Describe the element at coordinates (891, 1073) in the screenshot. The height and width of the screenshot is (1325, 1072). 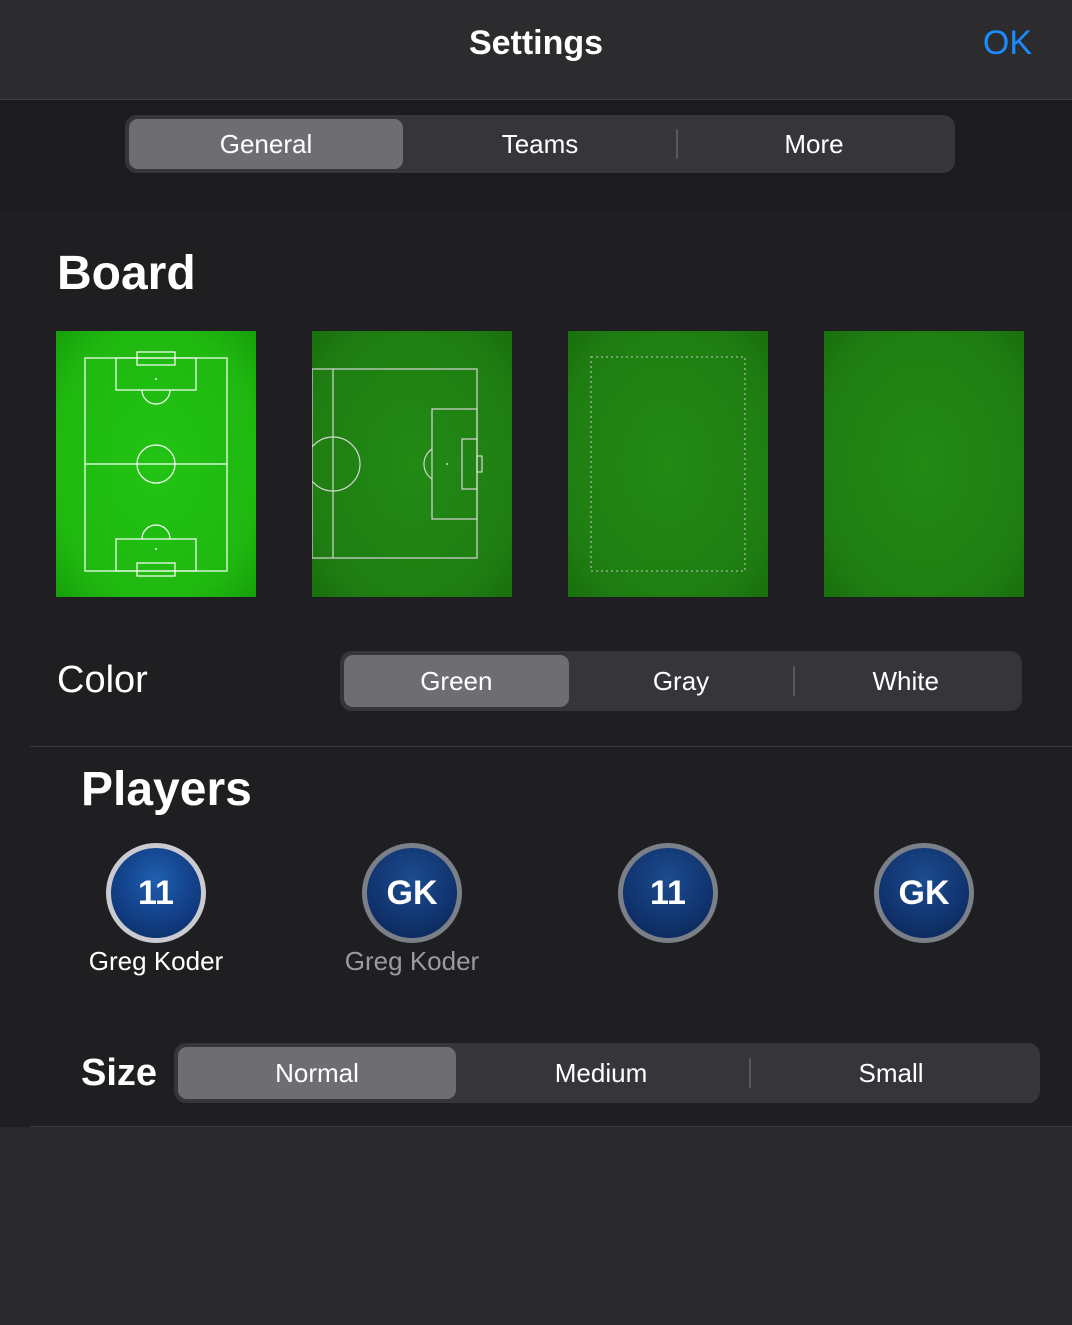
I see `size-option-small: Small` at that location.